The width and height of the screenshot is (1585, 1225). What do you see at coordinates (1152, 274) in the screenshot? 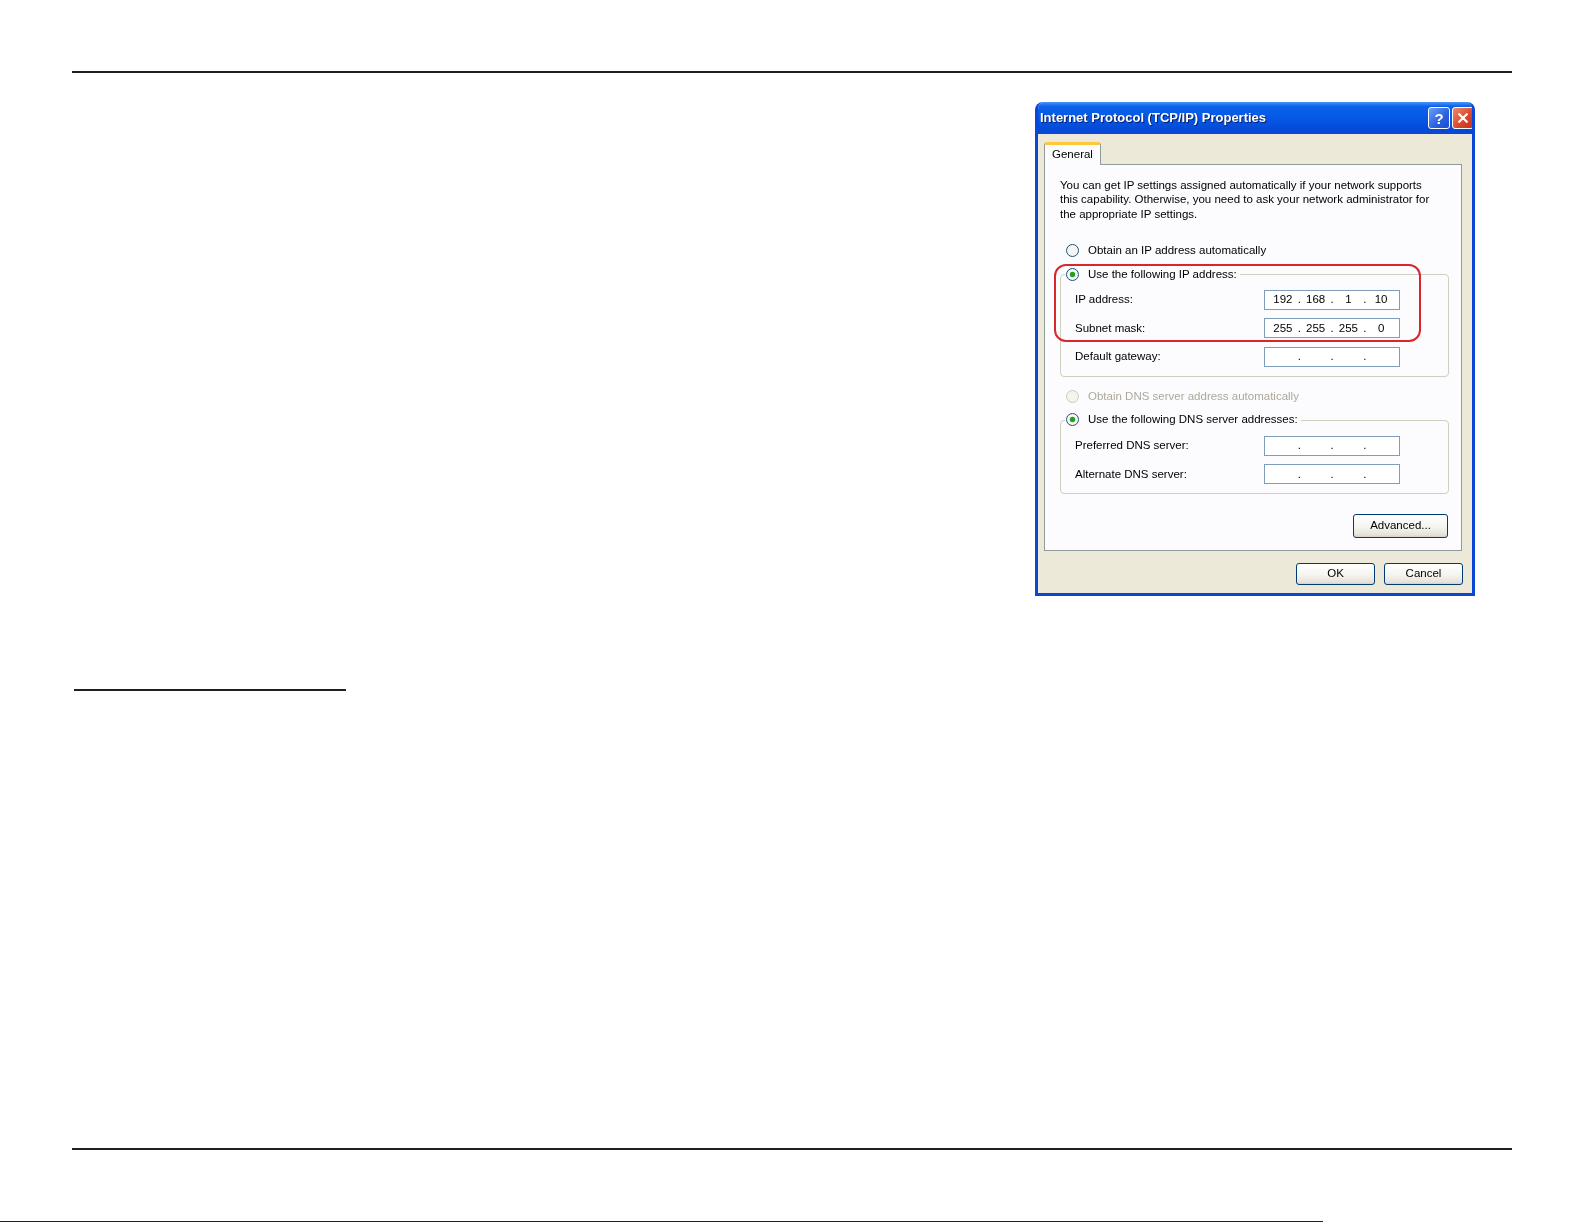
I see `radio-option: Use the following IP address:` at bounding box center [1152, 274].